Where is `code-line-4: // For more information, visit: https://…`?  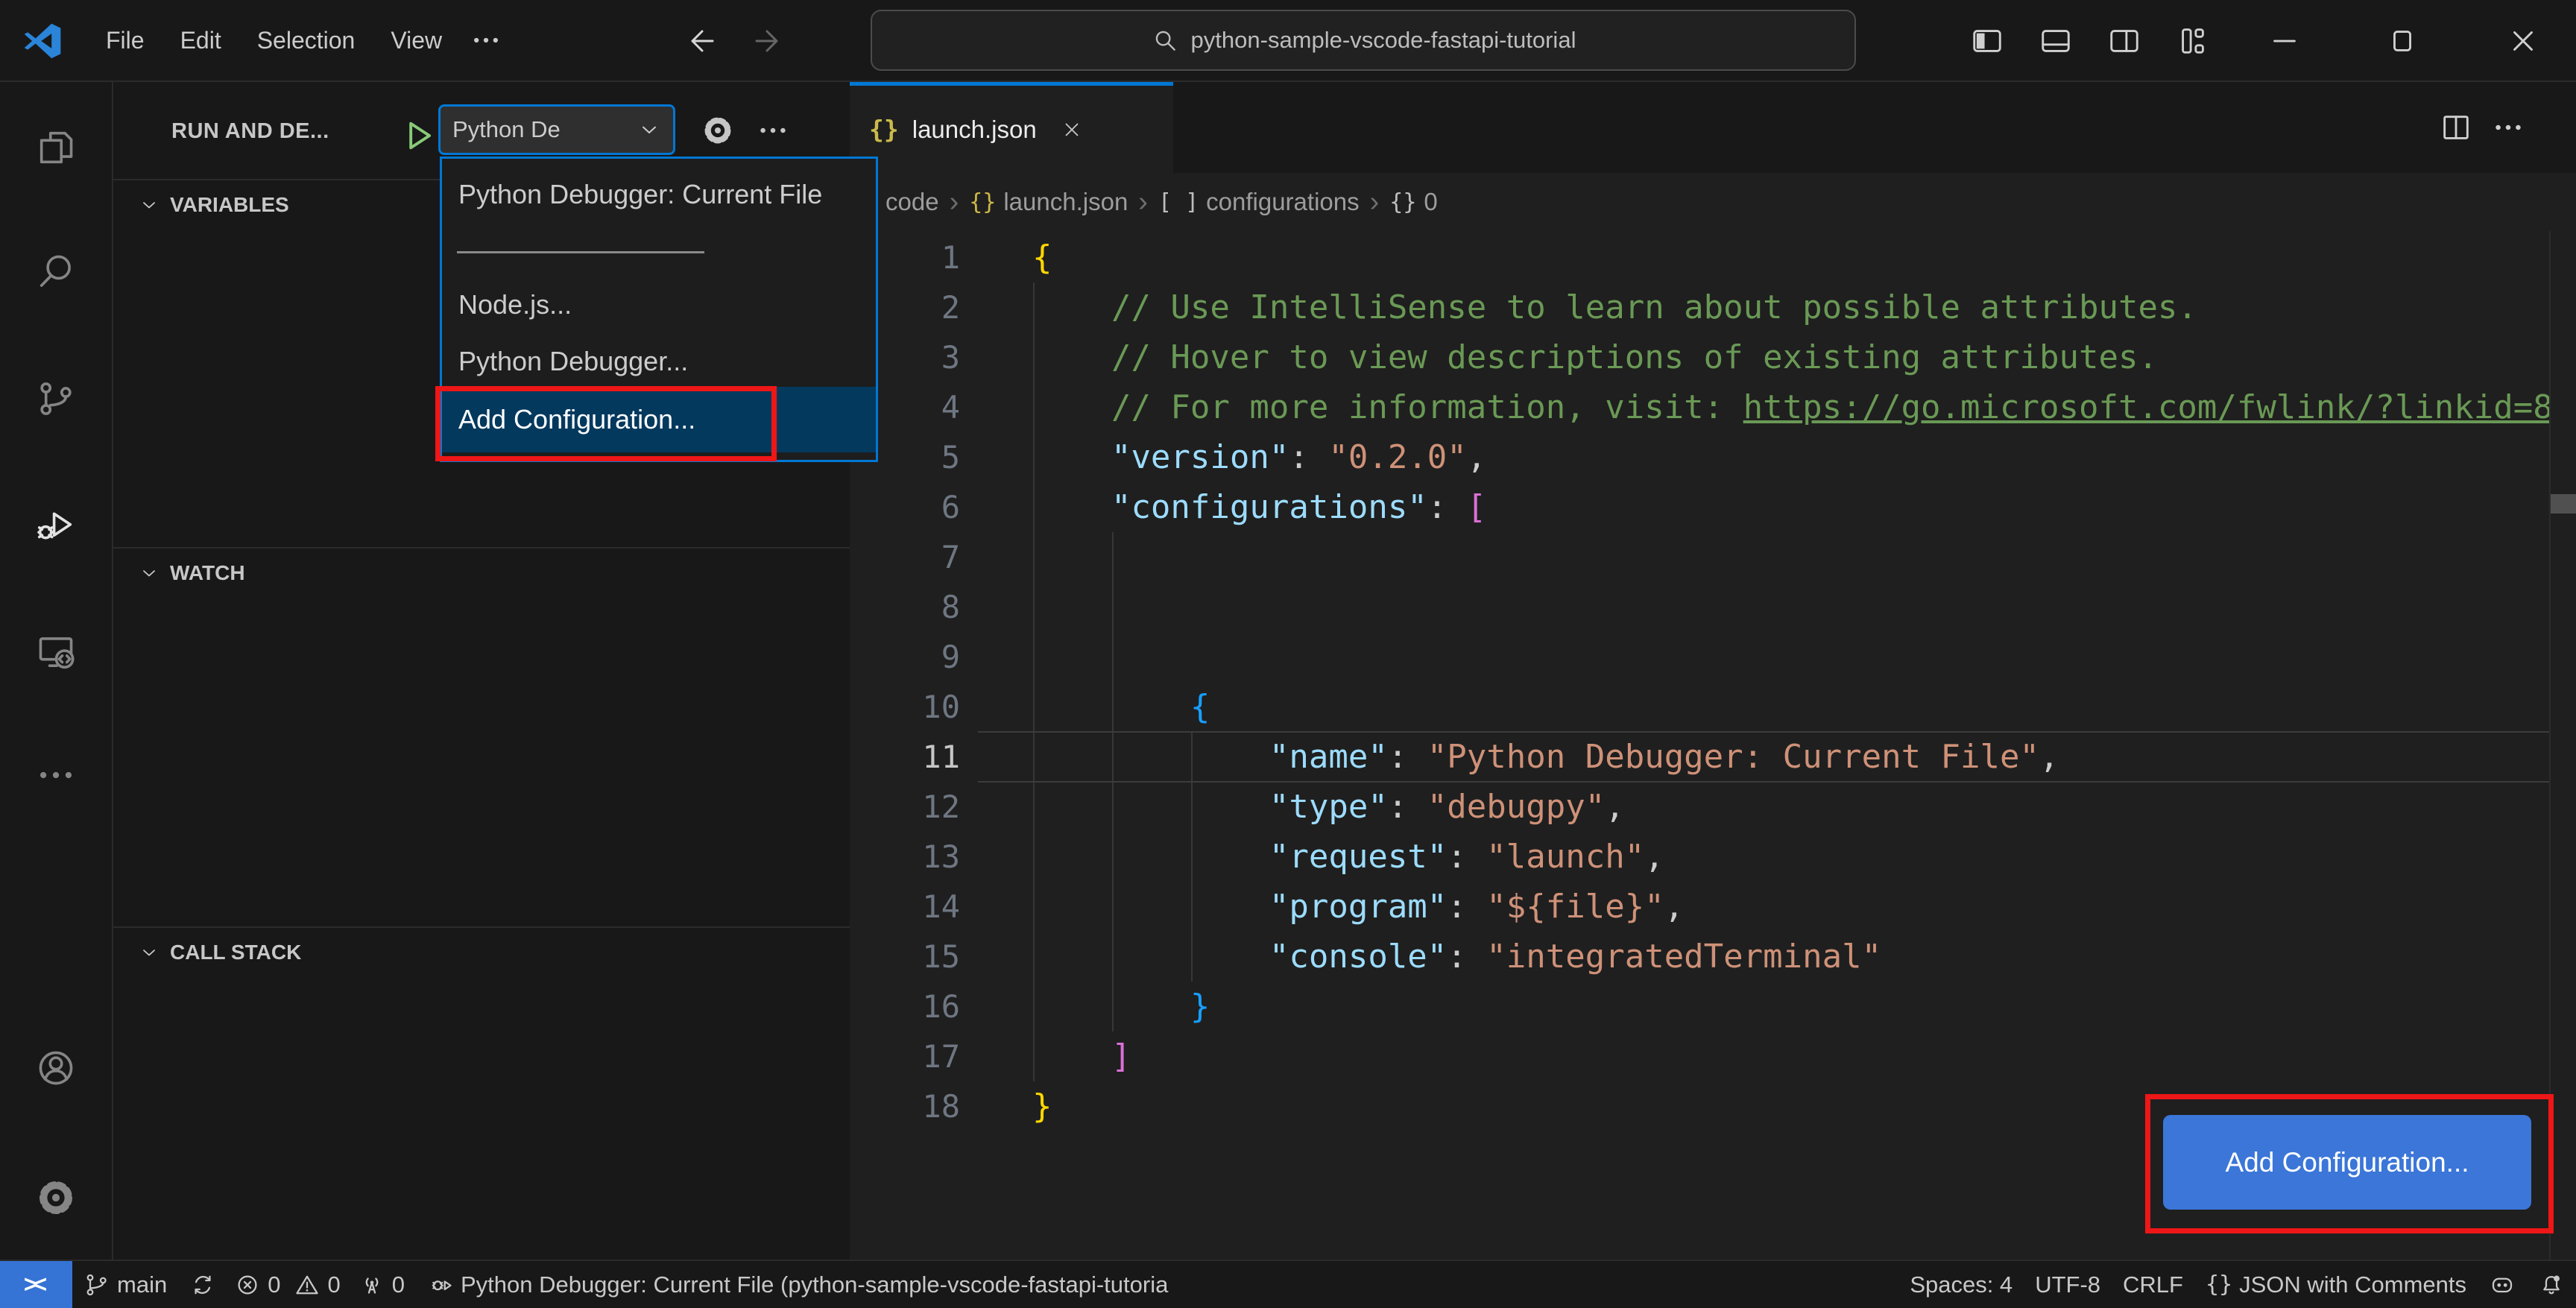
code-line-4: // For more information, visit: https://… is located at coordinates (1791, 407).